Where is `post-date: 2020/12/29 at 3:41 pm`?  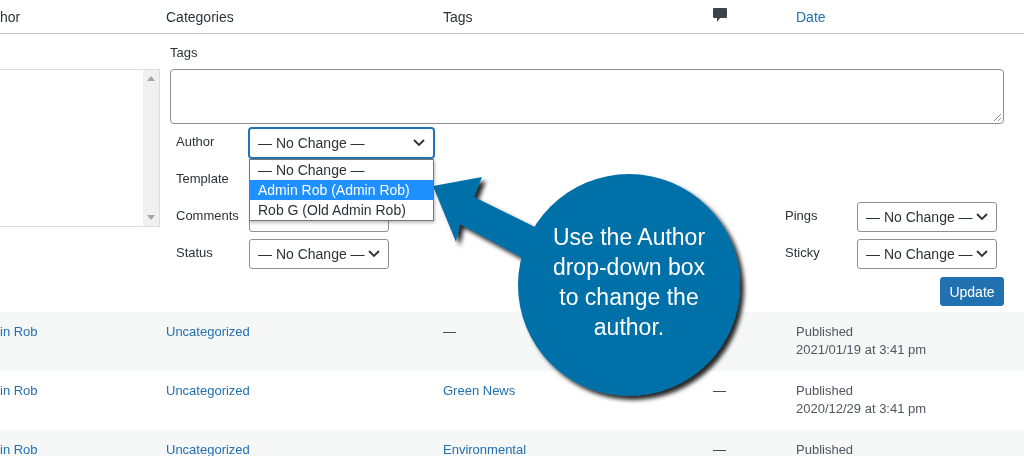 post-date: 2020/12/29 at 3:41 pm is located at coordinates (861, 408).